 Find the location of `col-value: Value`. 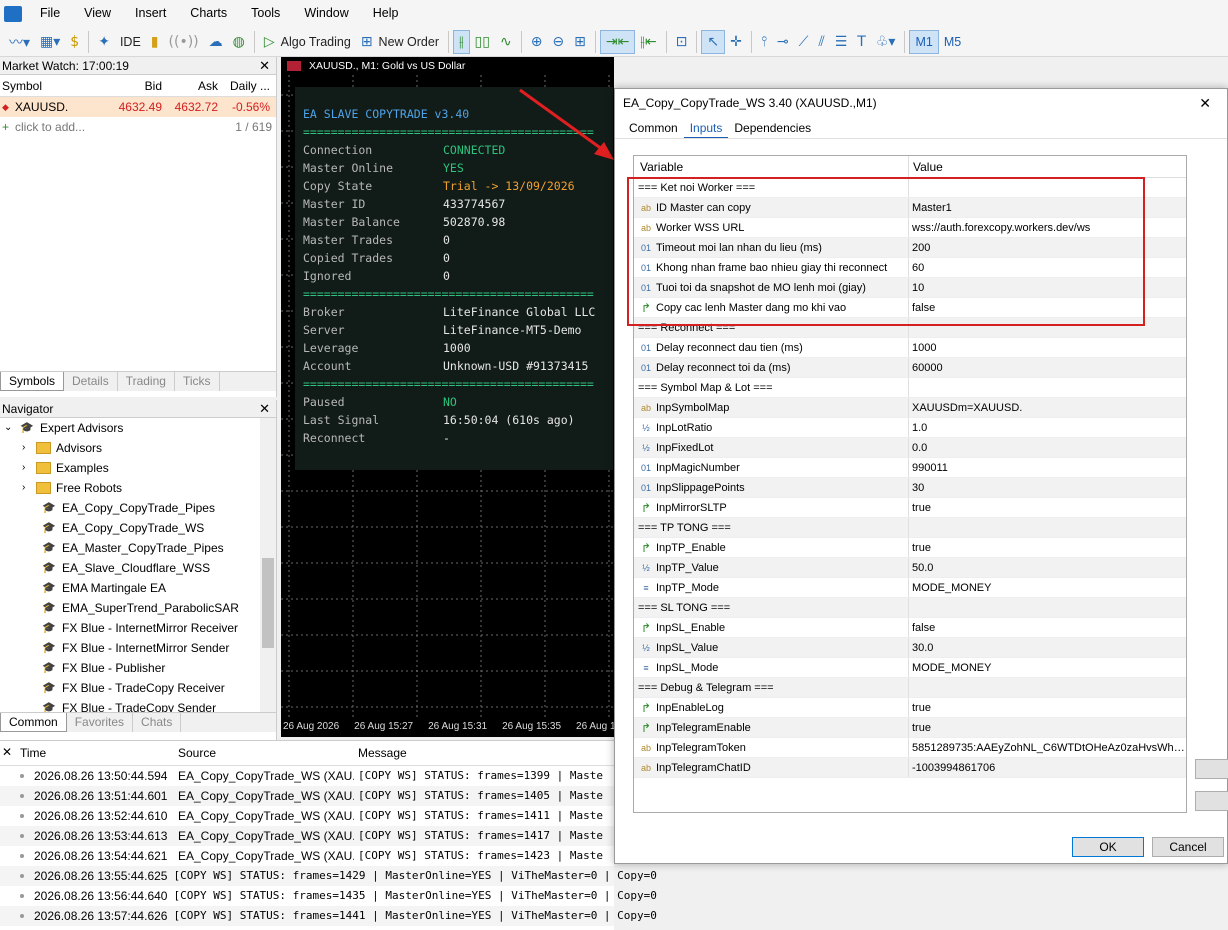

col-value: Value is located at coordinates (1047, 166).